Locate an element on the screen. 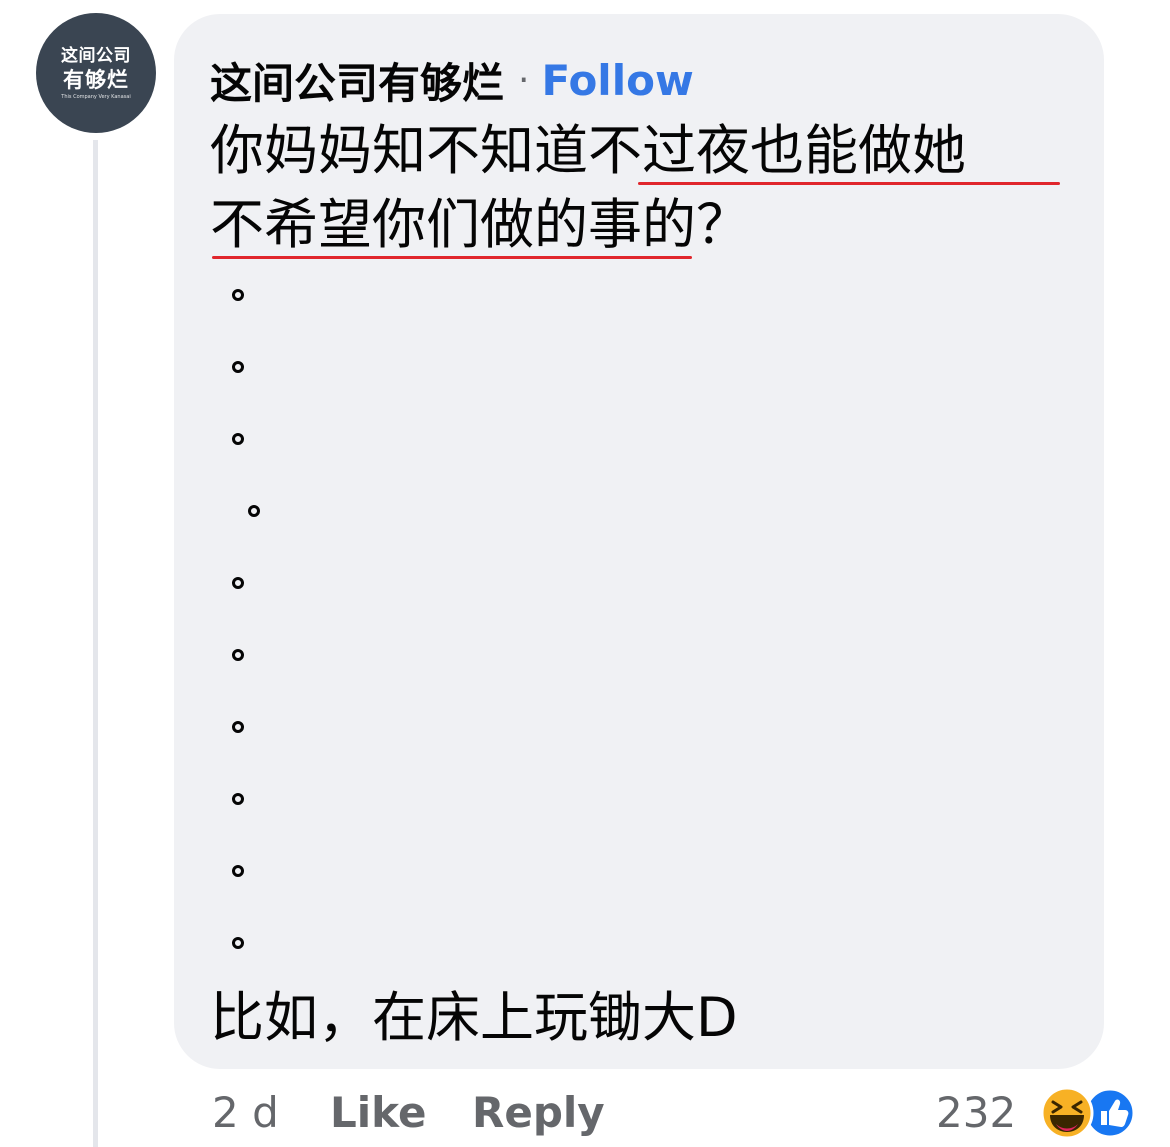  reaction-count: 232 is located at coordinates (976, 1113).